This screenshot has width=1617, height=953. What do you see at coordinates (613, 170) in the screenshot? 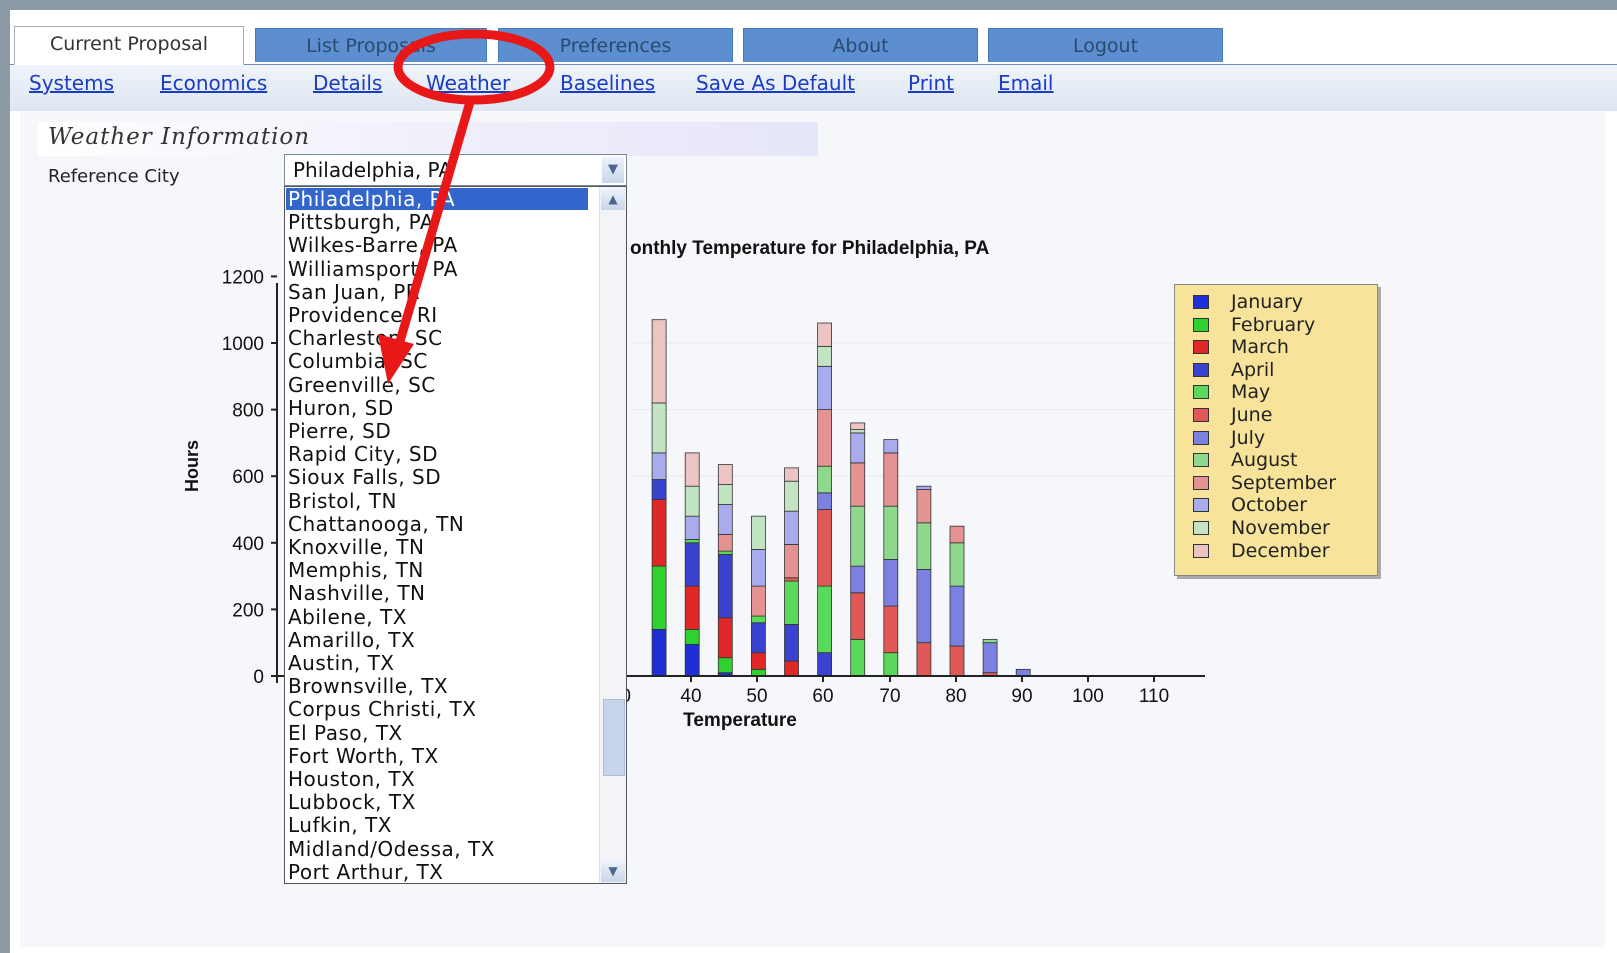
I see `chevron-down-icon: ▼` at bounding box center [613, 170].